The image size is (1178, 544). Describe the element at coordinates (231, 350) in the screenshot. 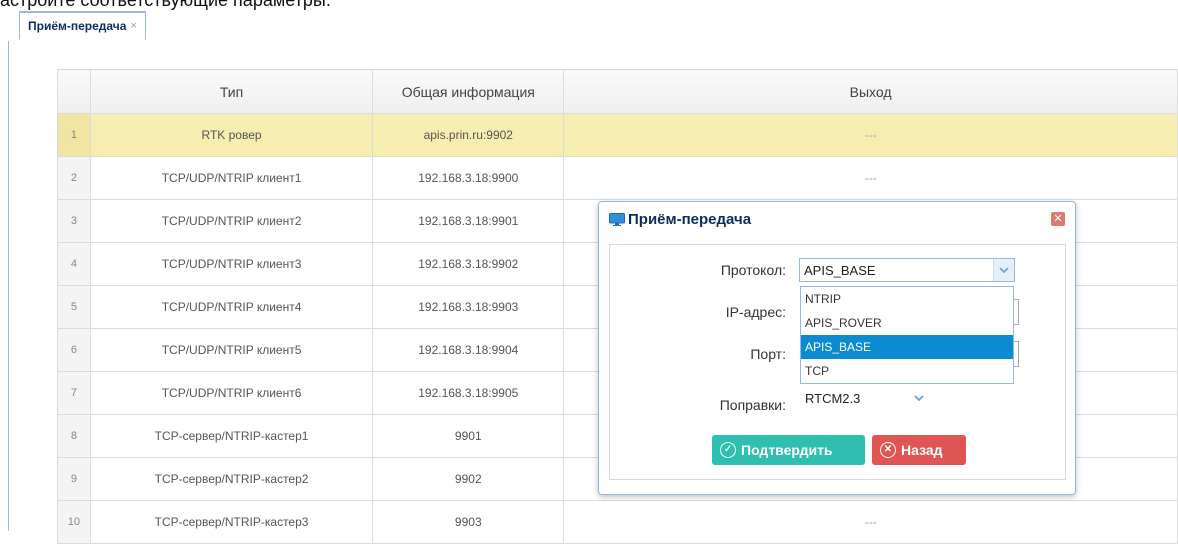

I see `cell-type: TCP/UDP/NTRIP клиент5` at that location.